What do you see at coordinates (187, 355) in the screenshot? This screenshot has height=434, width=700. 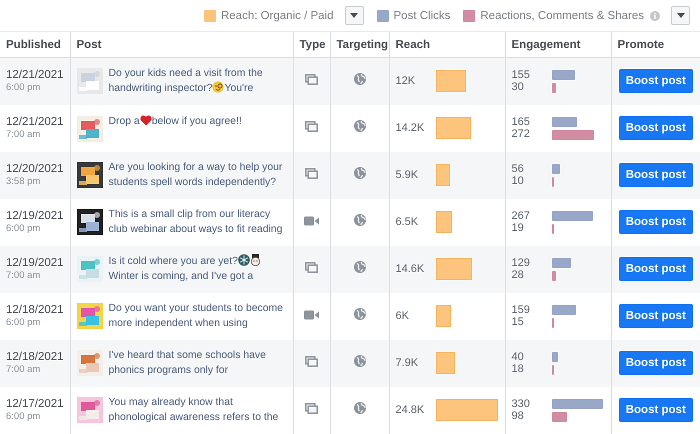 I see `post-text: I've heard that some schools have` at bounding box center [187, 355].